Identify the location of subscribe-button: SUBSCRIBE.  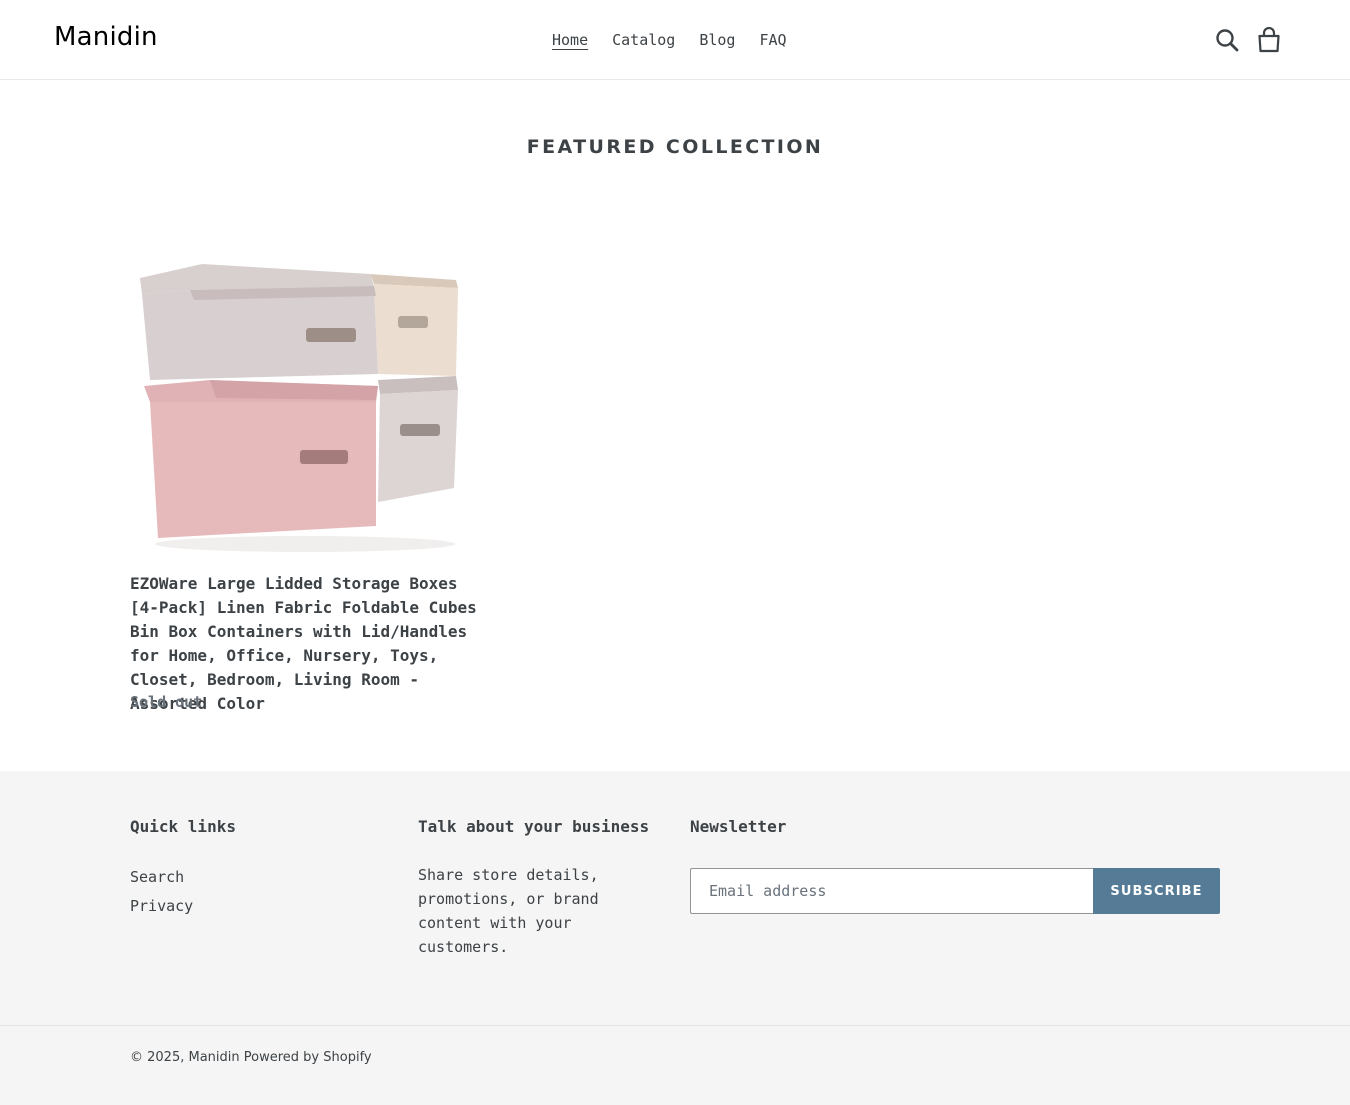
(1156, 891).